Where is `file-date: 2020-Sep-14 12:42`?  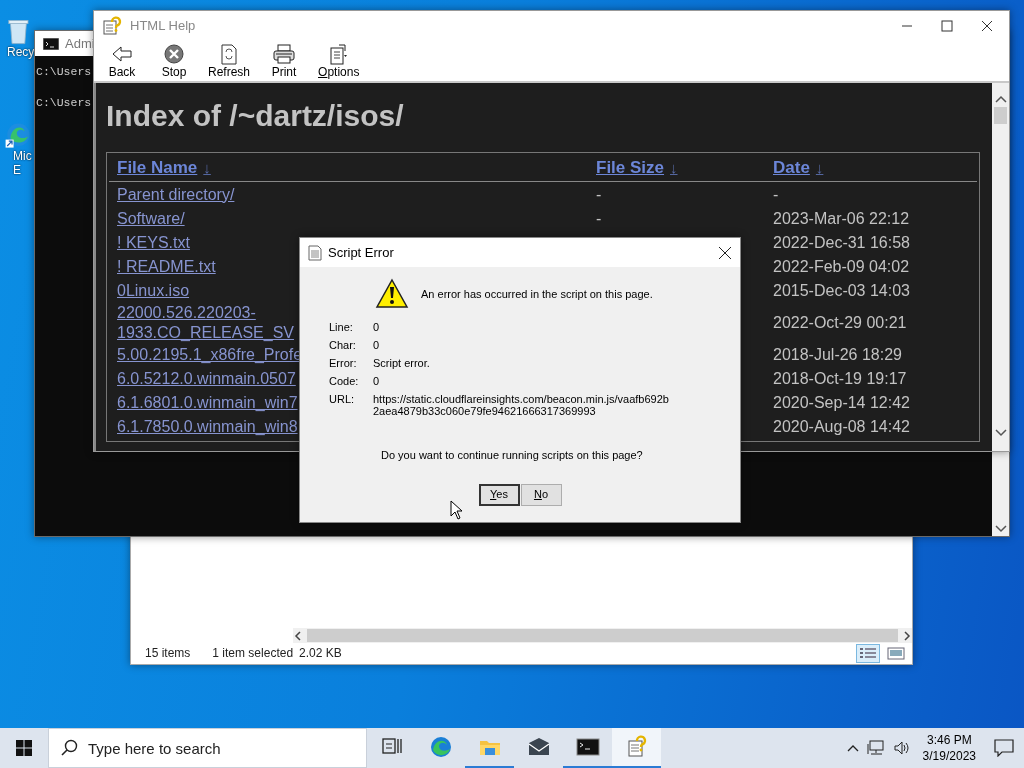 file-date: 2020-Sep-14 12:42 is located at coordinates (841, 402).